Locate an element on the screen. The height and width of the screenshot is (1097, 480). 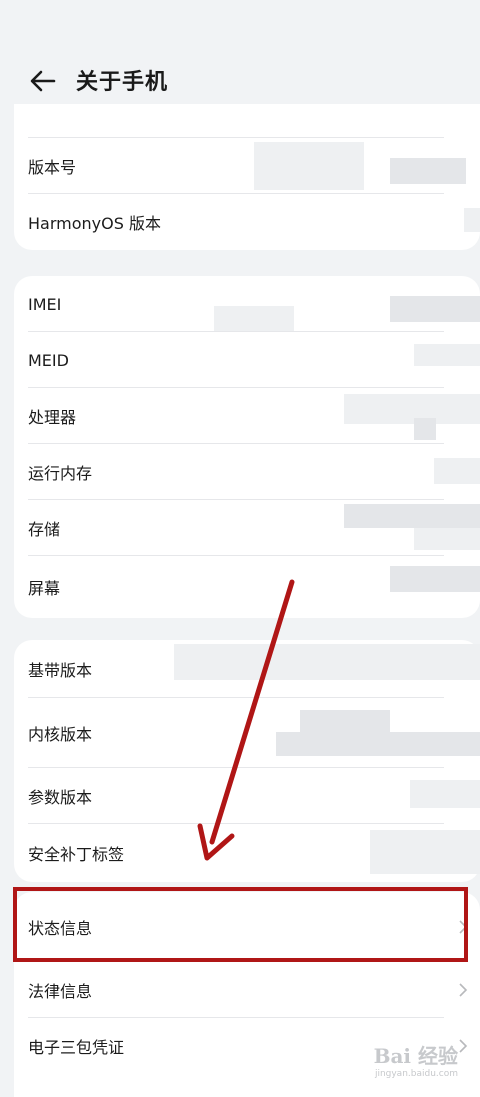
row-ram: 运行内存 is located at coordinates (247, 472).